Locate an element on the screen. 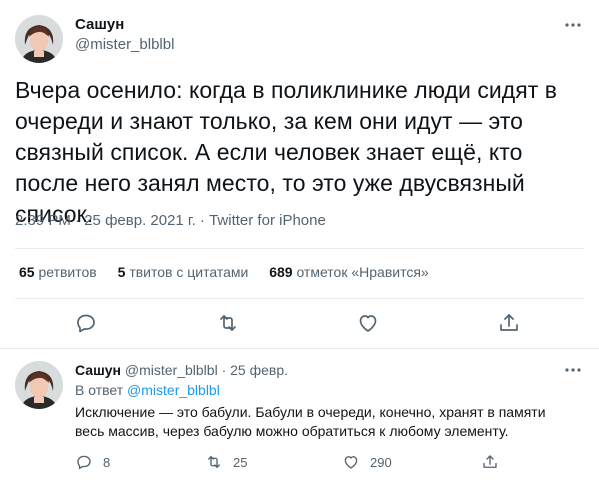 This screenshot has height=486, width=599. tweet-date: 25 февр. 2021 г. is located at coordinates (140, 220).